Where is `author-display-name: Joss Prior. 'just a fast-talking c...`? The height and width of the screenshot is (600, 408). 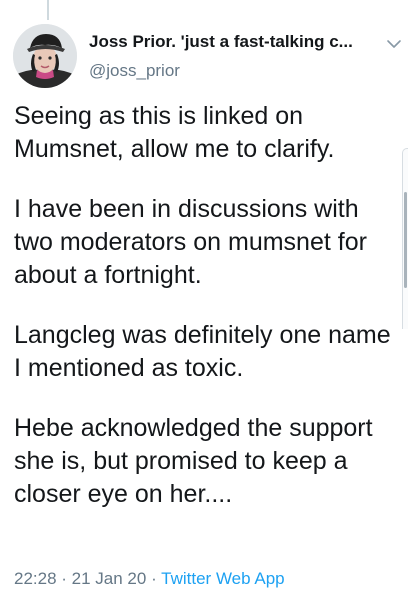
author-display-name: Joss Prior. 'just a fast-talking c... is located at coordinates (232, 42).